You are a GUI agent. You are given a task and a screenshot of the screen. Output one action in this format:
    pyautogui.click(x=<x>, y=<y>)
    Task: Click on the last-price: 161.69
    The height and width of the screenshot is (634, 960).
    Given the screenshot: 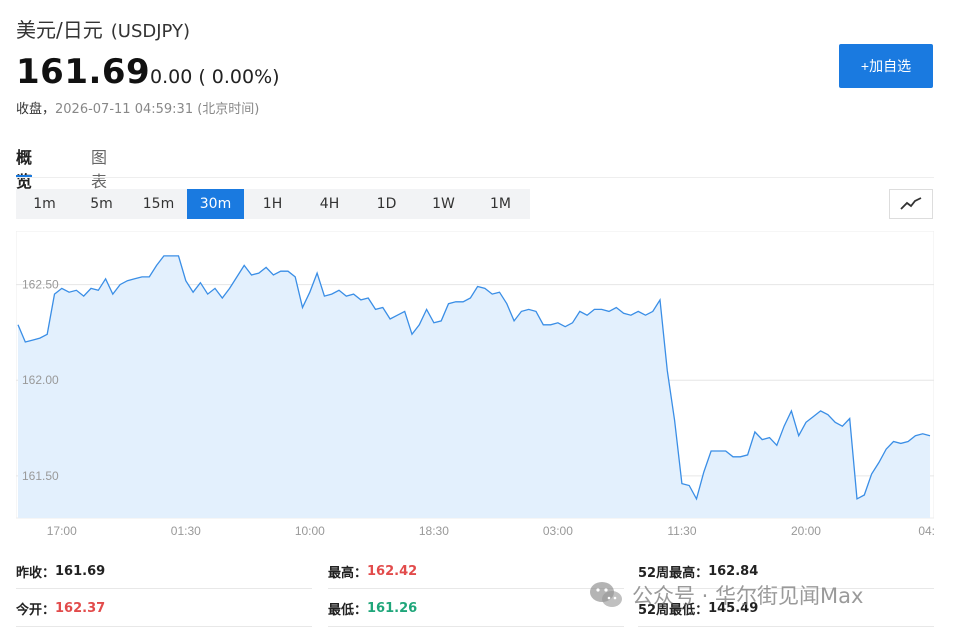 What is the action you would take?
    pyautogui.click(x=83, y=72)
    